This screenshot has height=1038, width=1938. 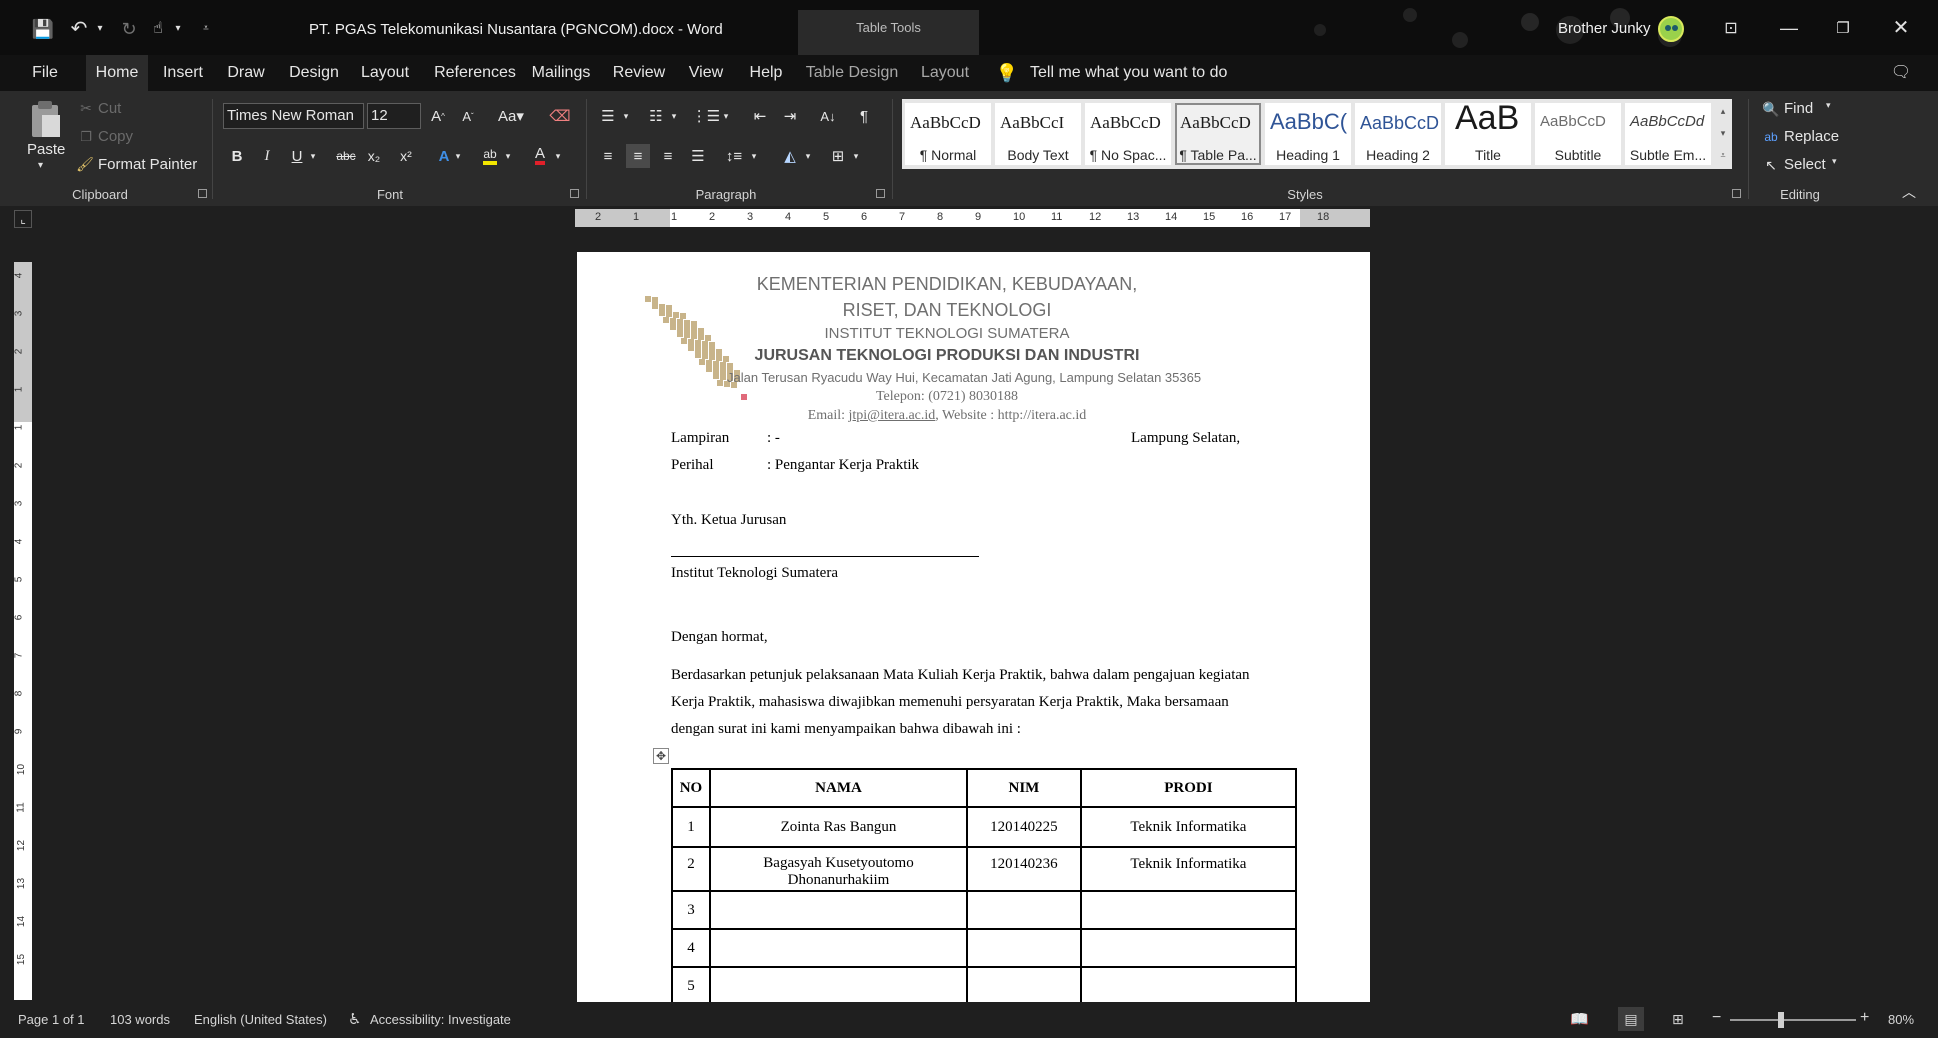 I want to click on minimize-icon: —, so click(x=1789, y=28).